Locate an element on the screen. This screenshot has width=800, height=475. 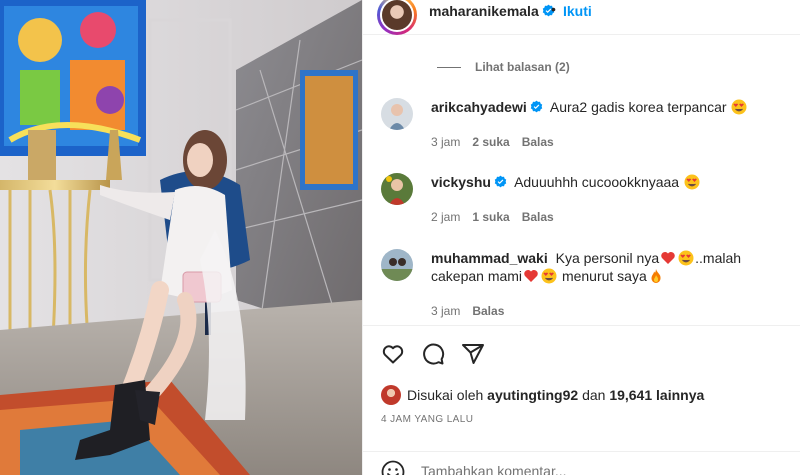
author-avatar is located at coordinates (397, 16).